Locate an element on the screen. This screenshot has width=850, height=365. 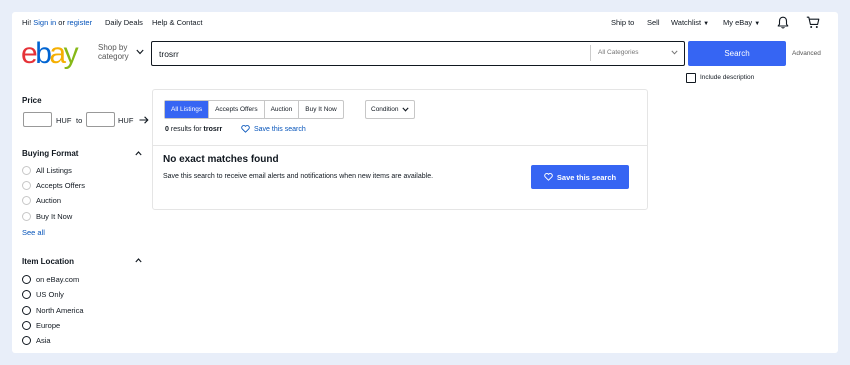
buying-format-option: Accepts Offers is located at coordinates (53, 185).